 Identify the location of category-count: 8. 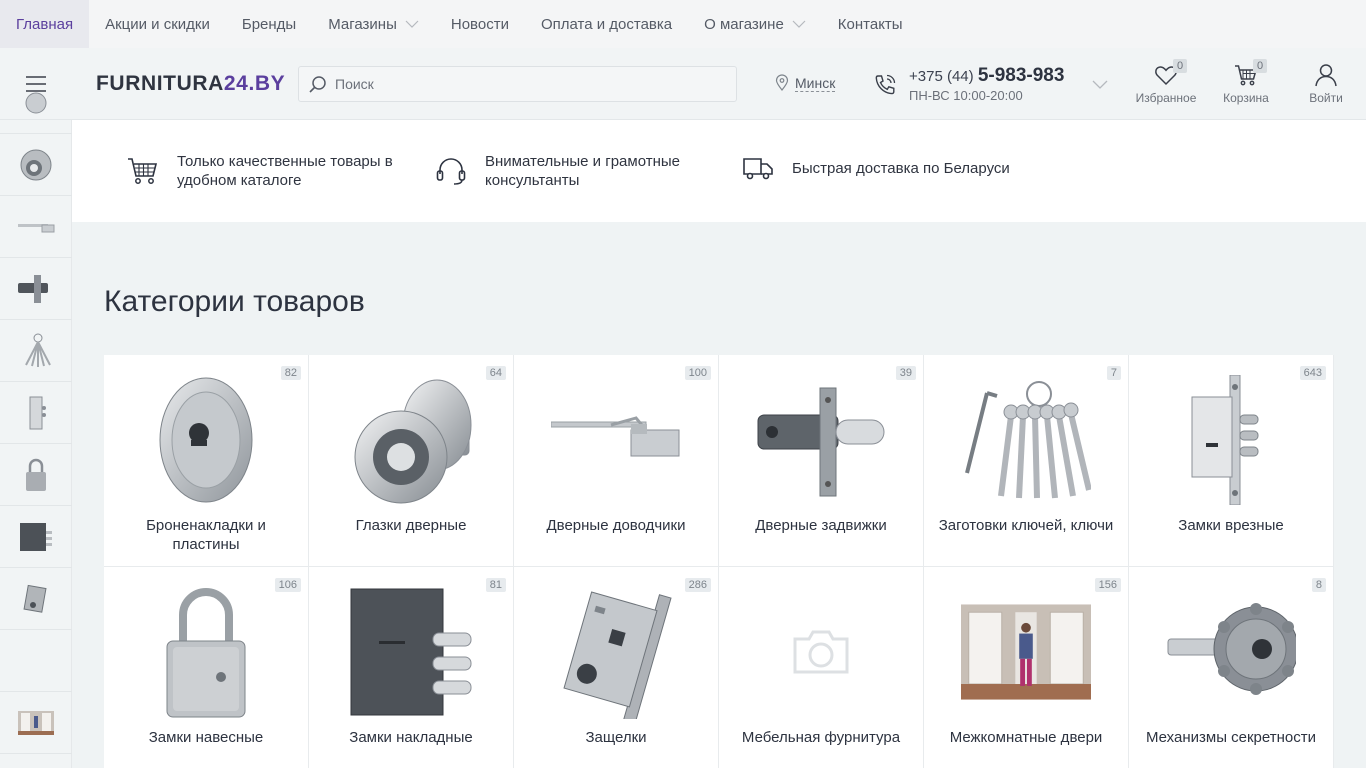
(1318, 585).